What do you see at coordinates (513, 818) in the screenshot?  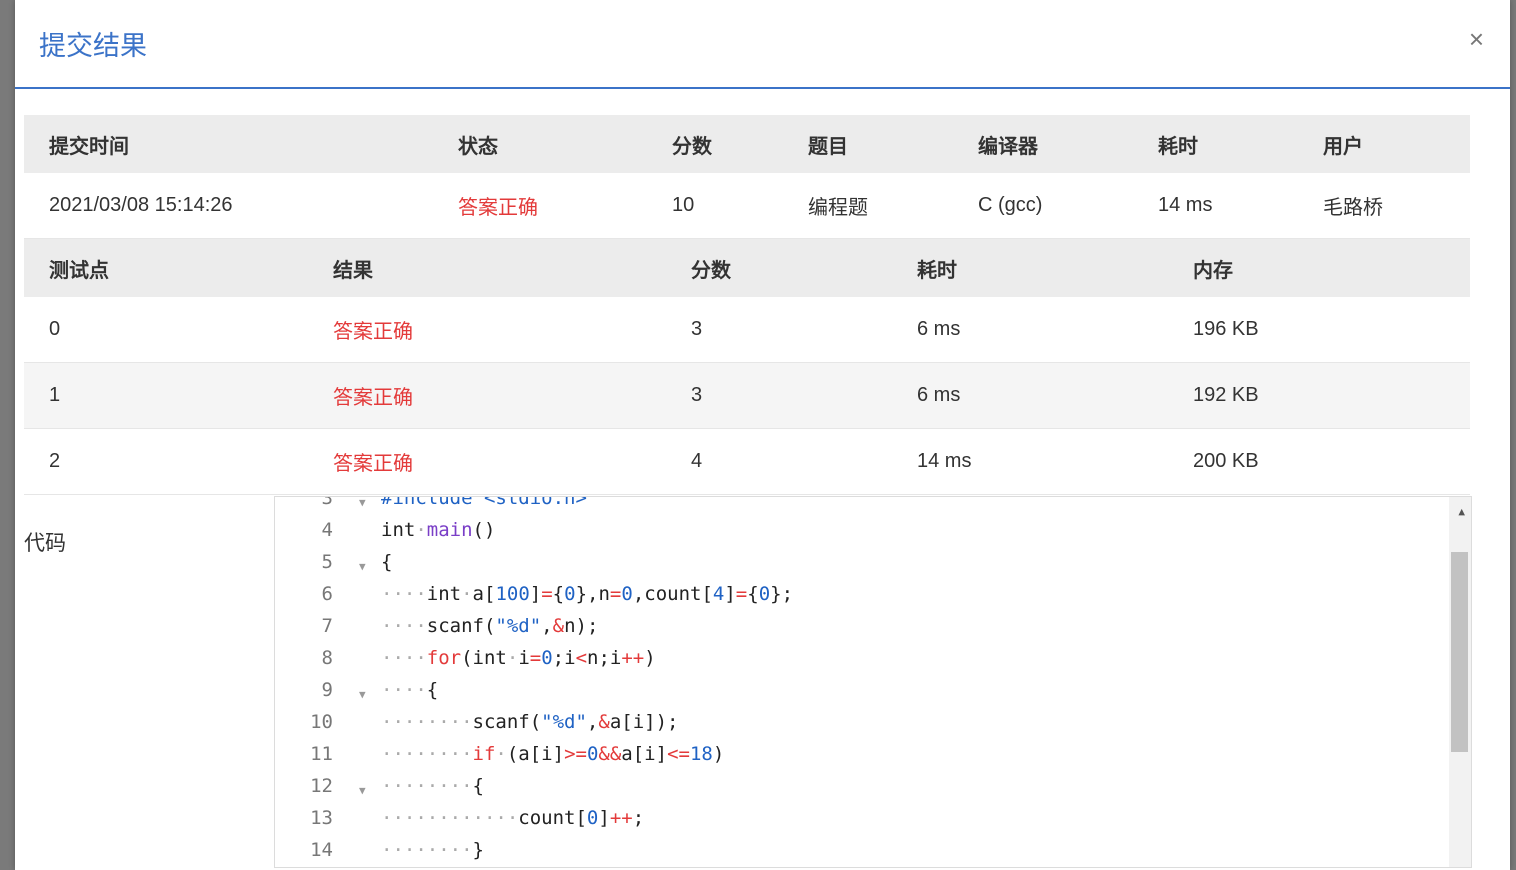 I see `code-text: ············count[0]++;` at bounding box center [513, 818].